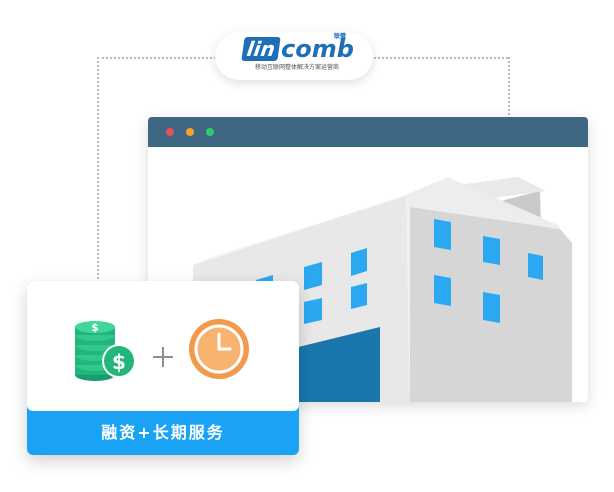  I want to click on logo-cn-name: 联璧, so click(340, 36).